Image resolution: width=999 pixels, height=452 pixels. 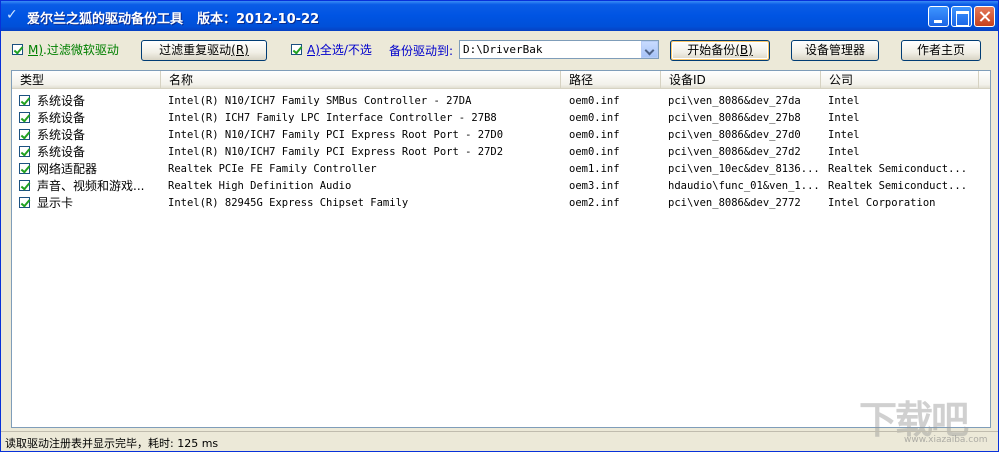 I want to click on column-header-type: 类型, so click(x=86, y=80).